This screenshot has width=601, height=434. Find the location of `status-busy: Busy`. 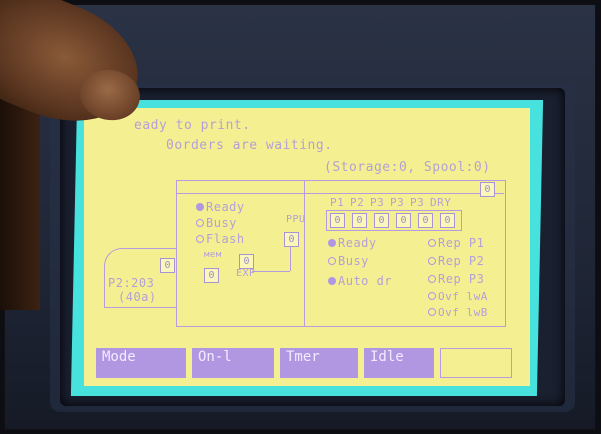

status-busy: Busy is located at coordinates (216, 223).